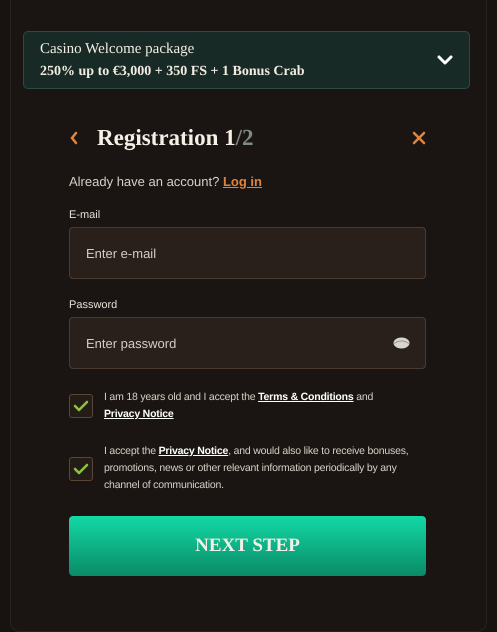  Describe the element at coordinates (246, 60) in the screenshot. I see `welcome-banner: Casino Welcome package 250% up to €3,000 + 350 FS + 1 Bonus Crab` at that location.